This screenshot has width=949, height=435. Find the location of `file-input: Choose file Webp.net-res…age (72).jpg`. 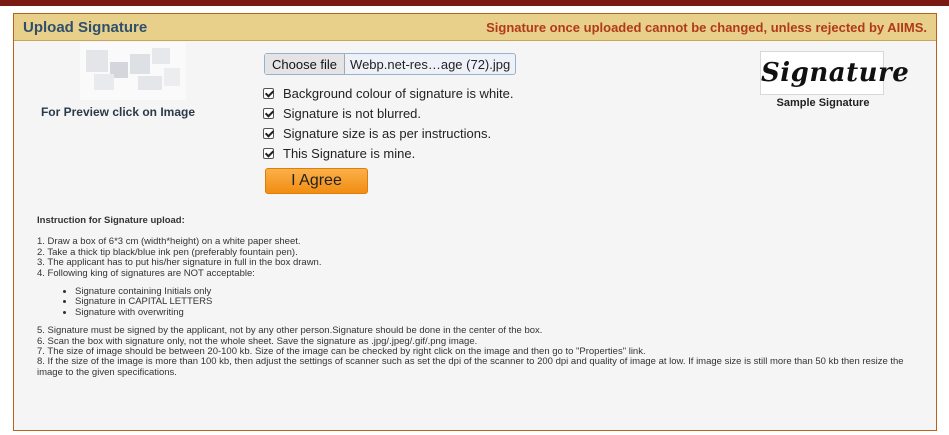

file-input: Choose file Webp.net-res…age (72).jpg is located at coordinates (390, 64).